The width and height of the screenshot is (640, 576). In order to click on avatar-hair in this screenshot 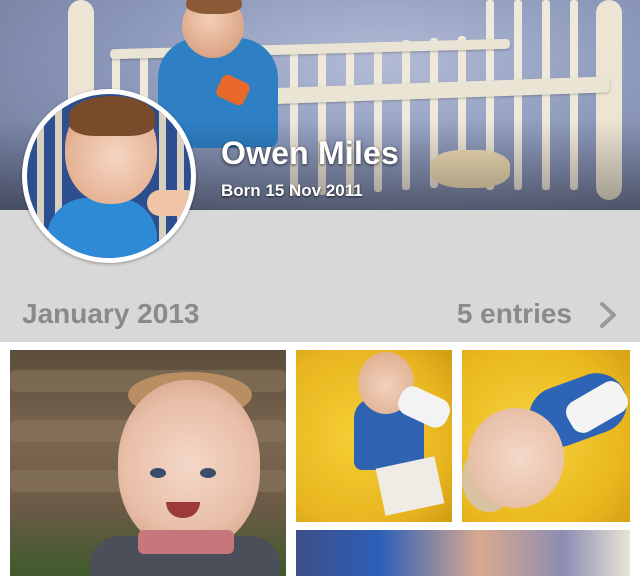, I will do `click(112, 116)`.